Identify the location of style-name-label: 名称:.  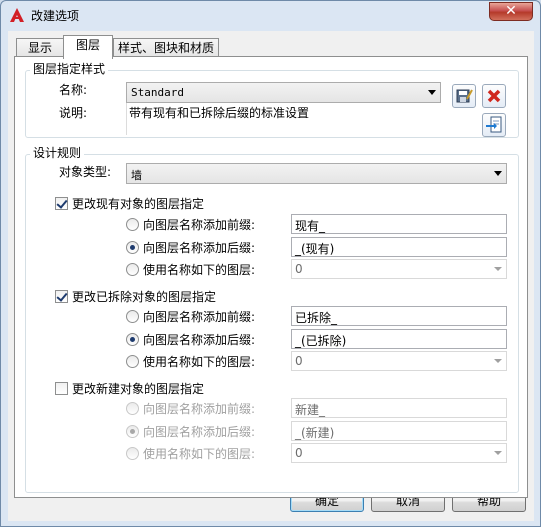
(73, 90).